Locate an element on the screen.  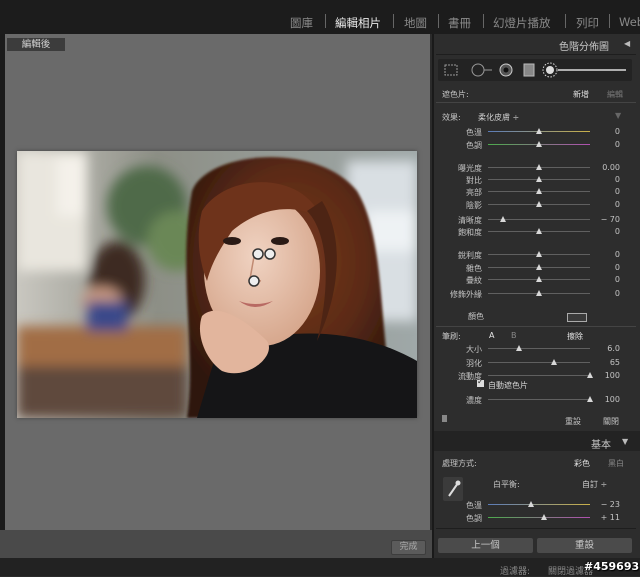
reset-all-button: 重設 is located at coordinates (584, 545).